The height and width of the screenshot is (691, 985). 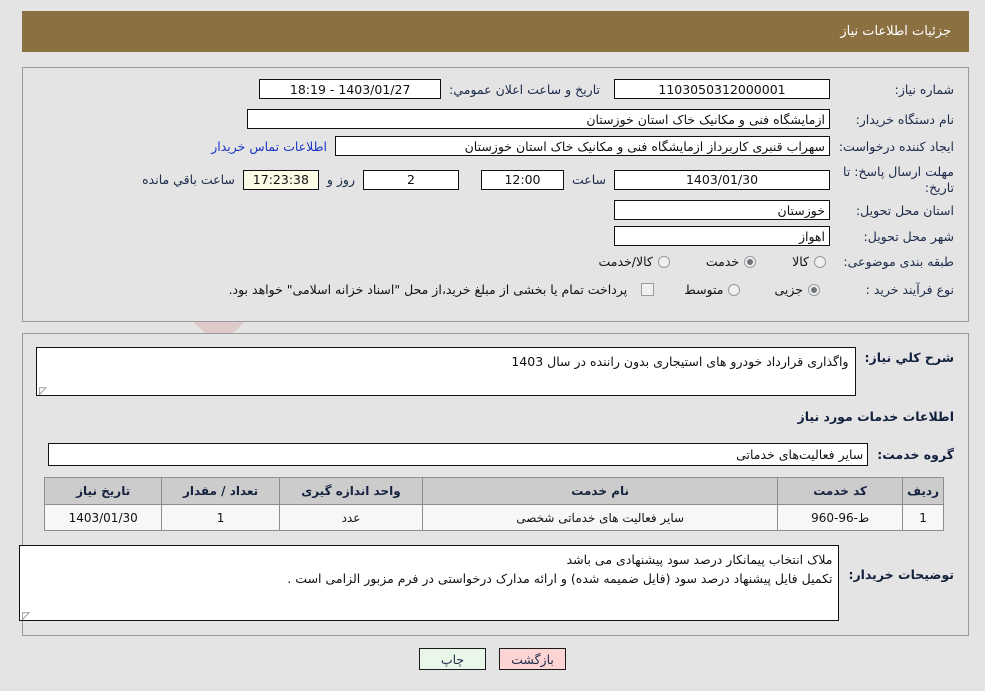 What do you see at coordinates (44, 389) in the screenshot?
I see `resize-grip-icon: ◹` at bounding box center [44, 389].